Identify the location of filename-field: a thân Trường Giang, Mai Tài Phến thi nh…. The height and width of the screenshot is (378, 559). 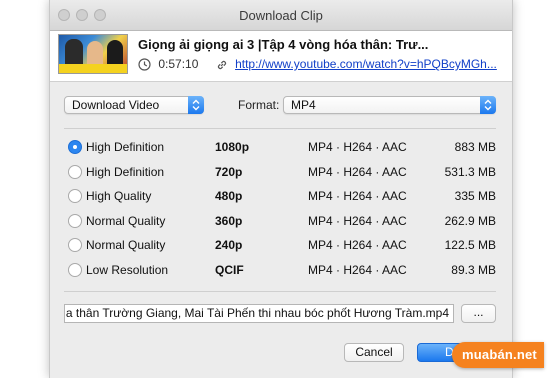
(259, 313).